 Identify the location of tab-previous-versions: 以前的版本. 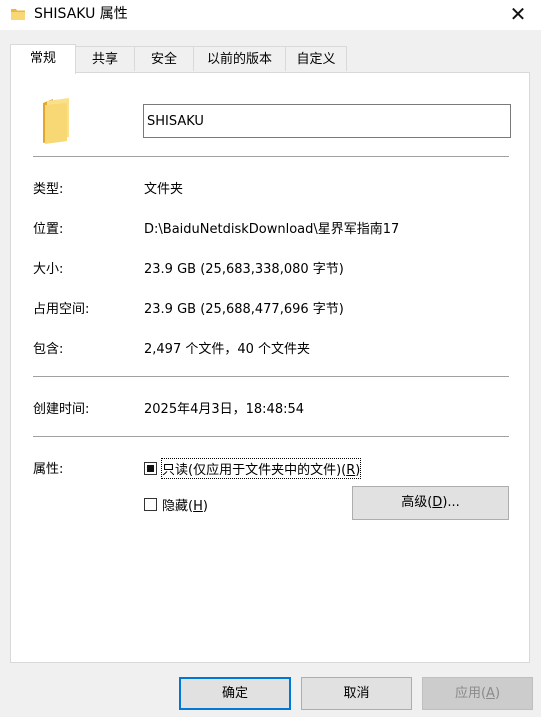
(239, 58).